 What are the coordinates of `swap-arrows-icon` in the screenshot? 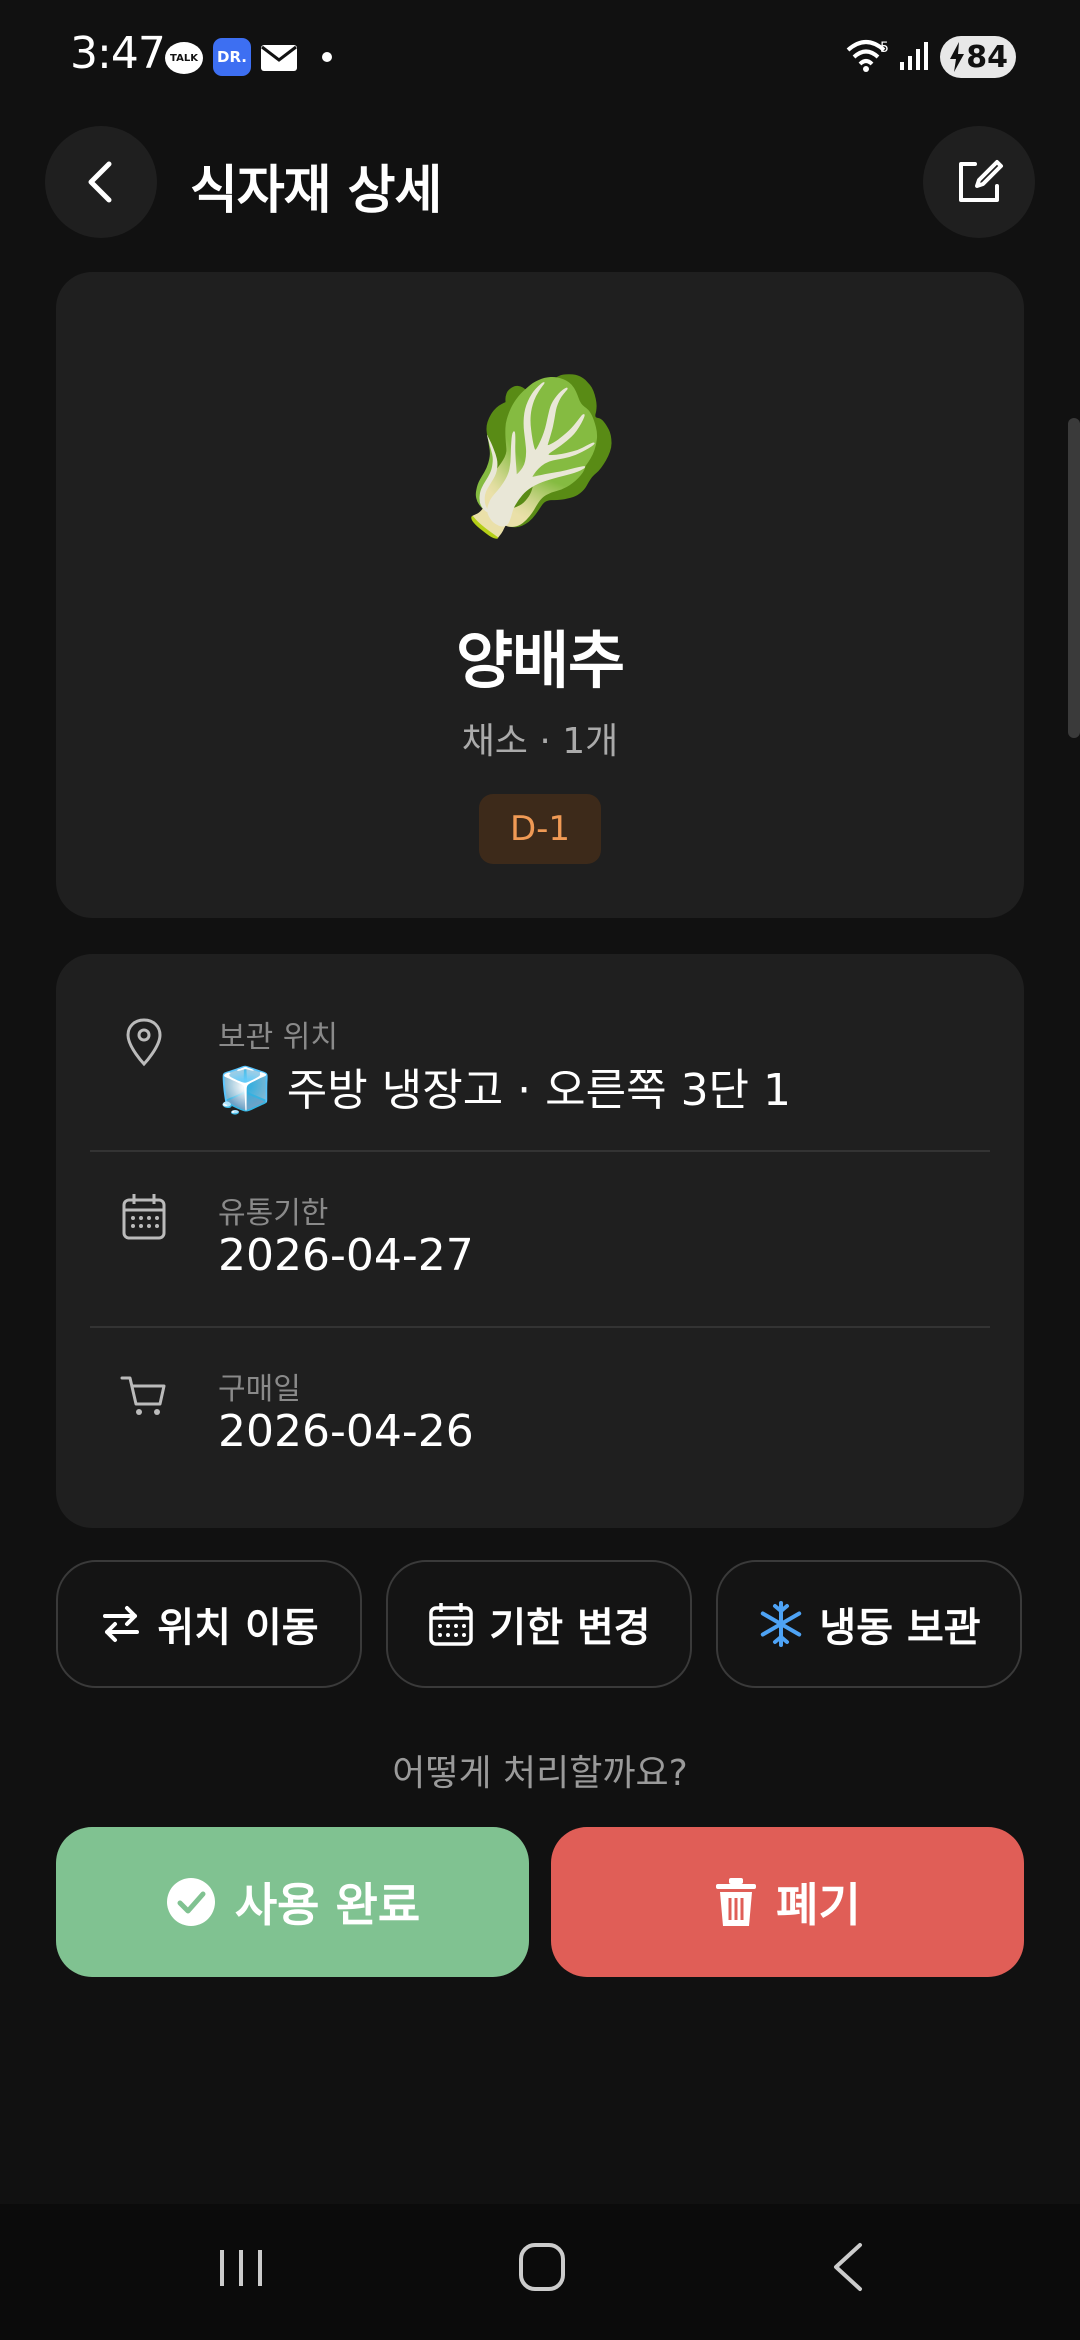 It's located at (121, 1624).